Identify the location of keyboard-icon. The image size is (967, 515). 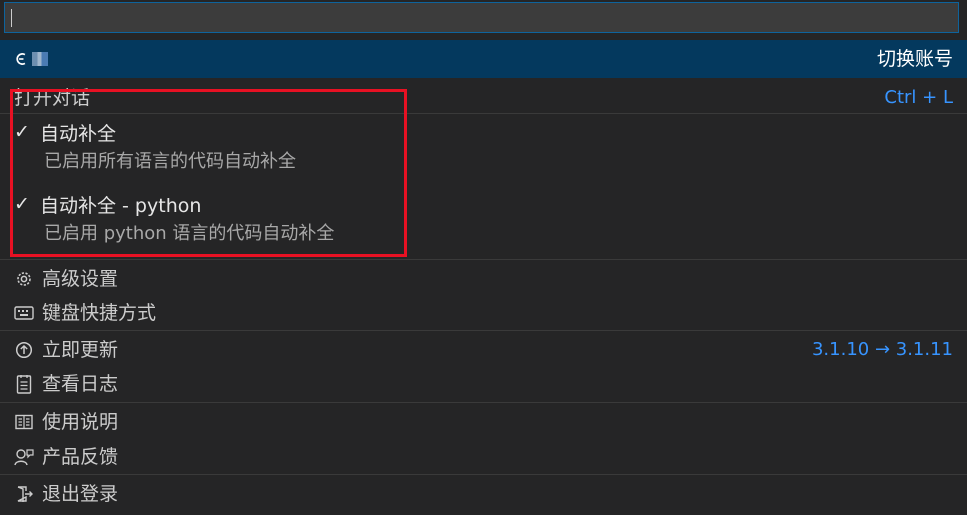
(24, 313).